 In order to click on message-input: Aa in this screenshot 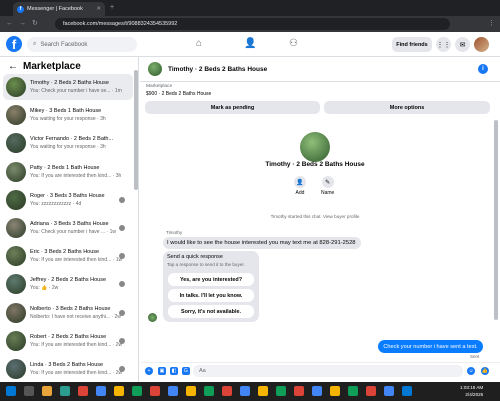, I will do `click(328, 371)`.